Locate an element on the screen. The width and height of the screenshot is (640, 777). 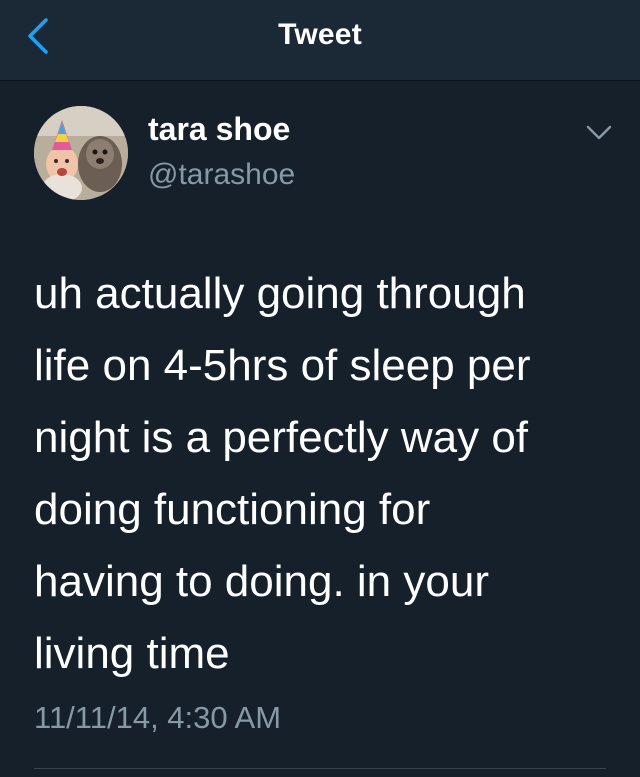
avatar is located at coordinates (81, 153).